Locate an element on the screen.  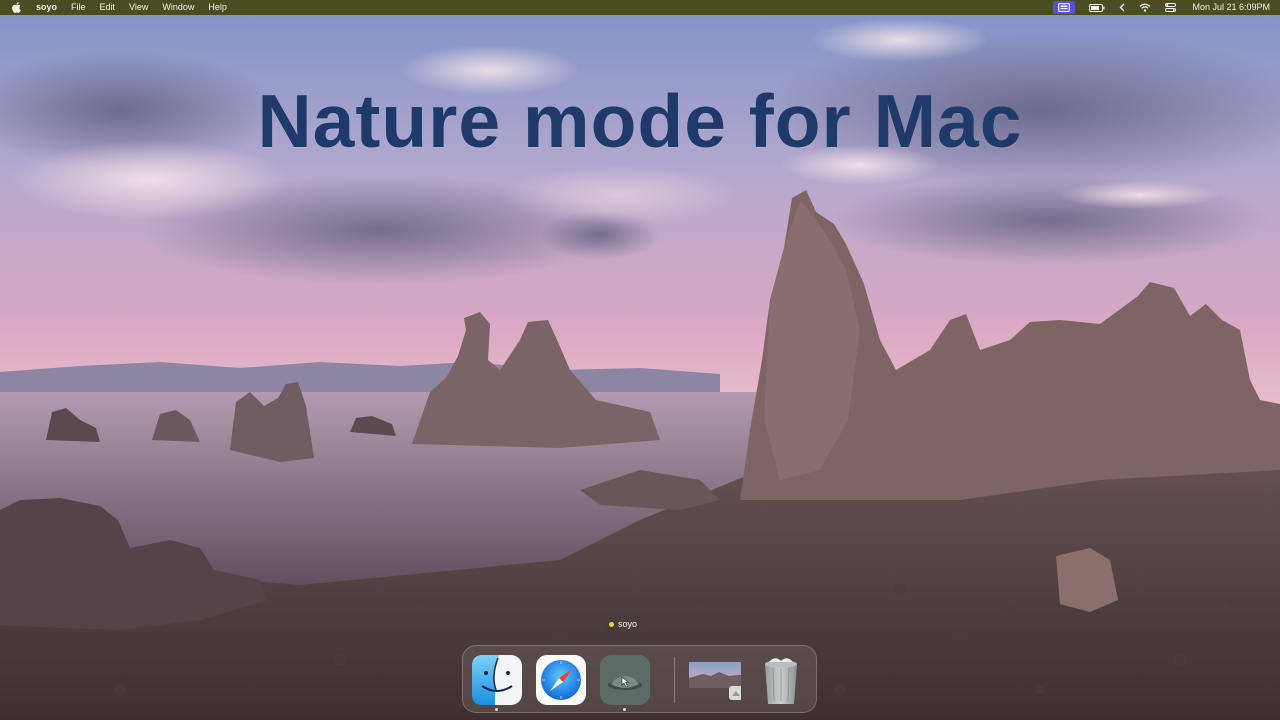
dock-finder-icon is located at coordinates (497, 682).